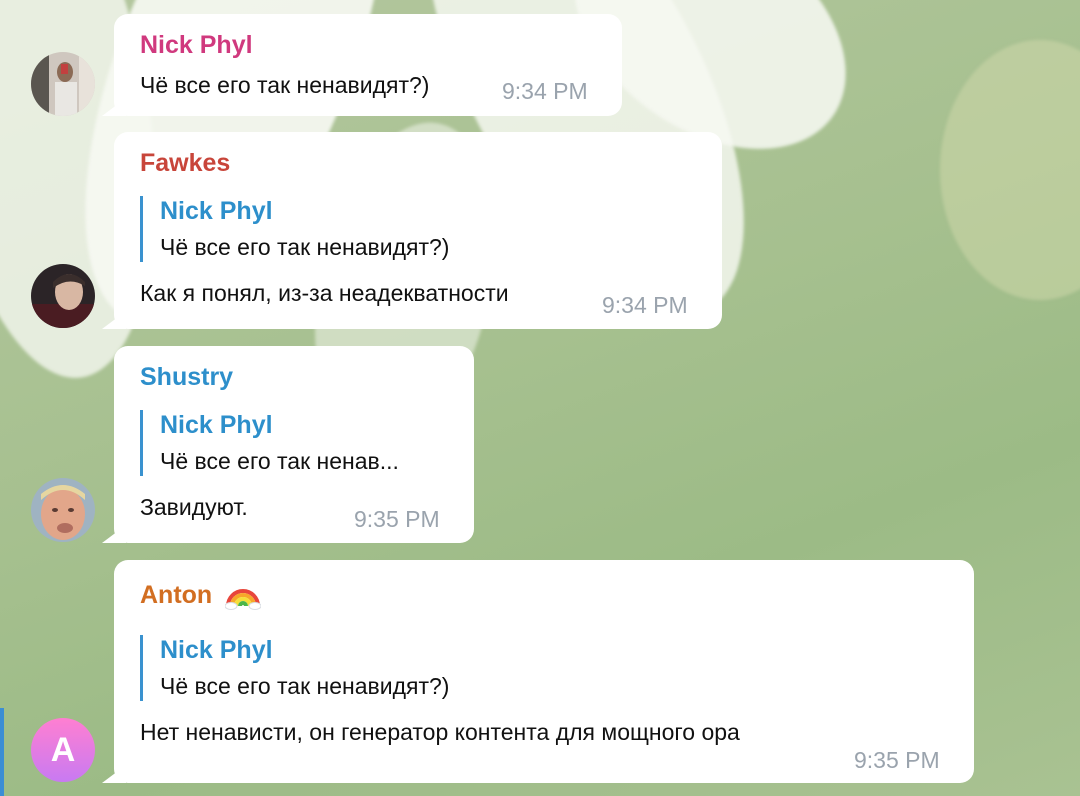 The image size is (1080, 796). What do you see at coordinates (294, 377) in the screenshot?
I see `sender-name: Shustry` at bounding box center [294, 377].